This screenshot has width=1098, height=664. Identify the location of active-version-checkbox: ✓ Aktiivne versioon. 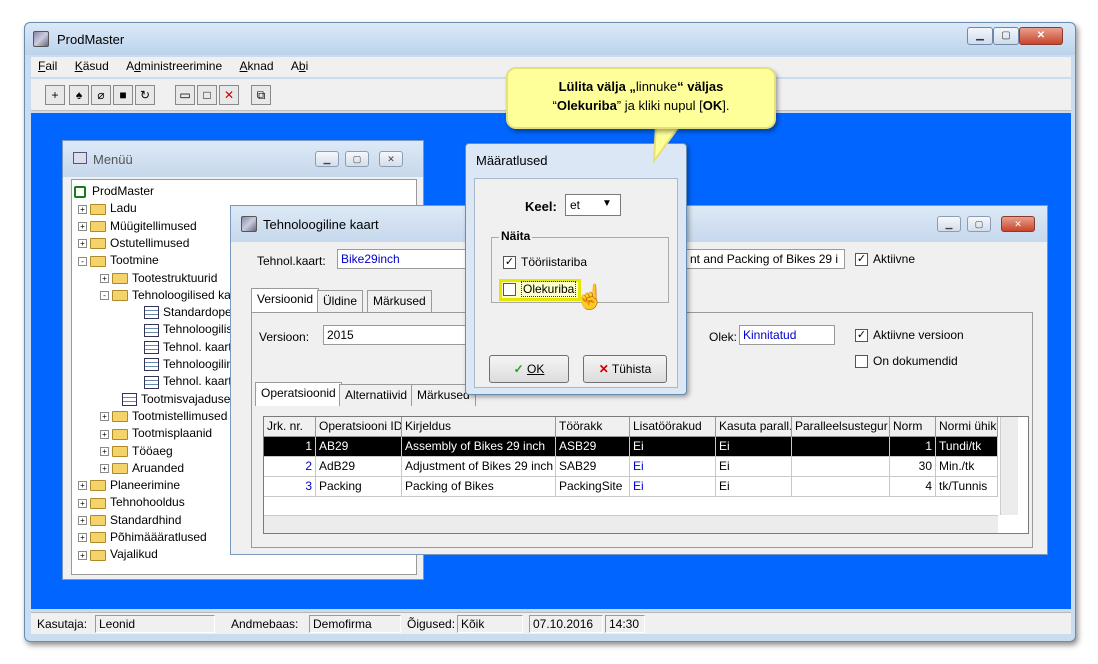
(909, 335).